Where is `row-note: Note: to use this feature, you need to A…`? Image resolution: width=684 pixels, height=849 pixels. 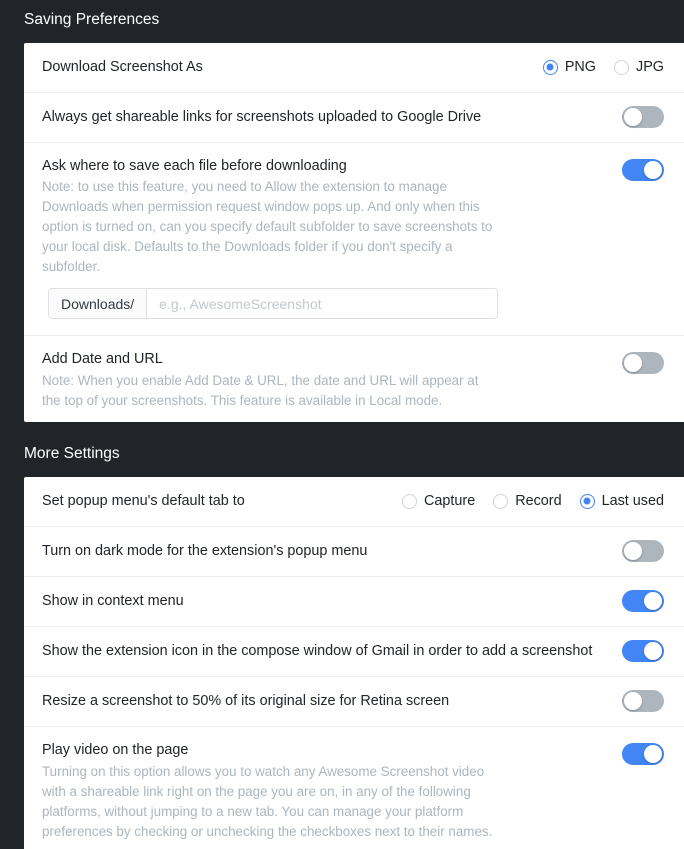 row-note: Note: to use this feature, you need to A… is located at coordinates (267, 227).